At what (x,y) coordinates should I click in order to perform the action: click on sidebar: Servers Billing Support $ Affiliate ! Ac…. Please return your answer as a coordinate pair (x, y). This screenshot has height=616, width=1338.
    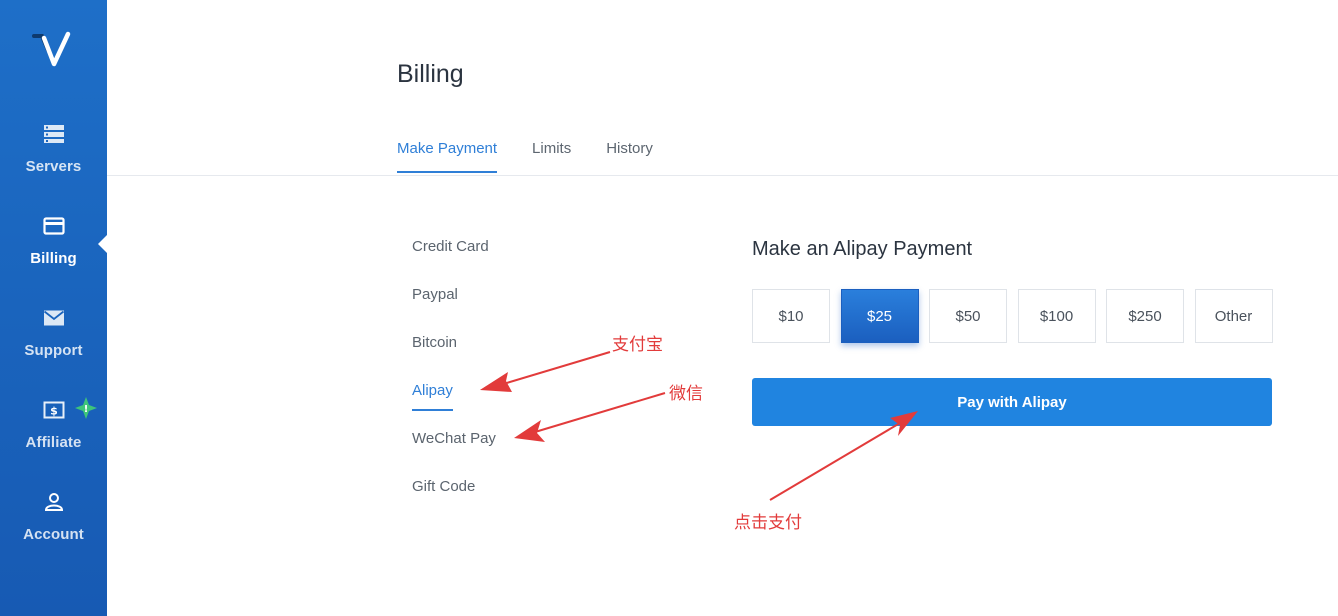
    Looking at the image, I should click on (53, 308).